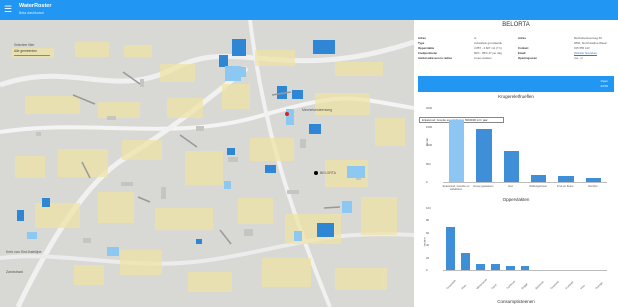  What do you see at coordinates (527, 58) in the screenshot?
I see `info-key: Openingsuren` at bounding box center [527, 58].